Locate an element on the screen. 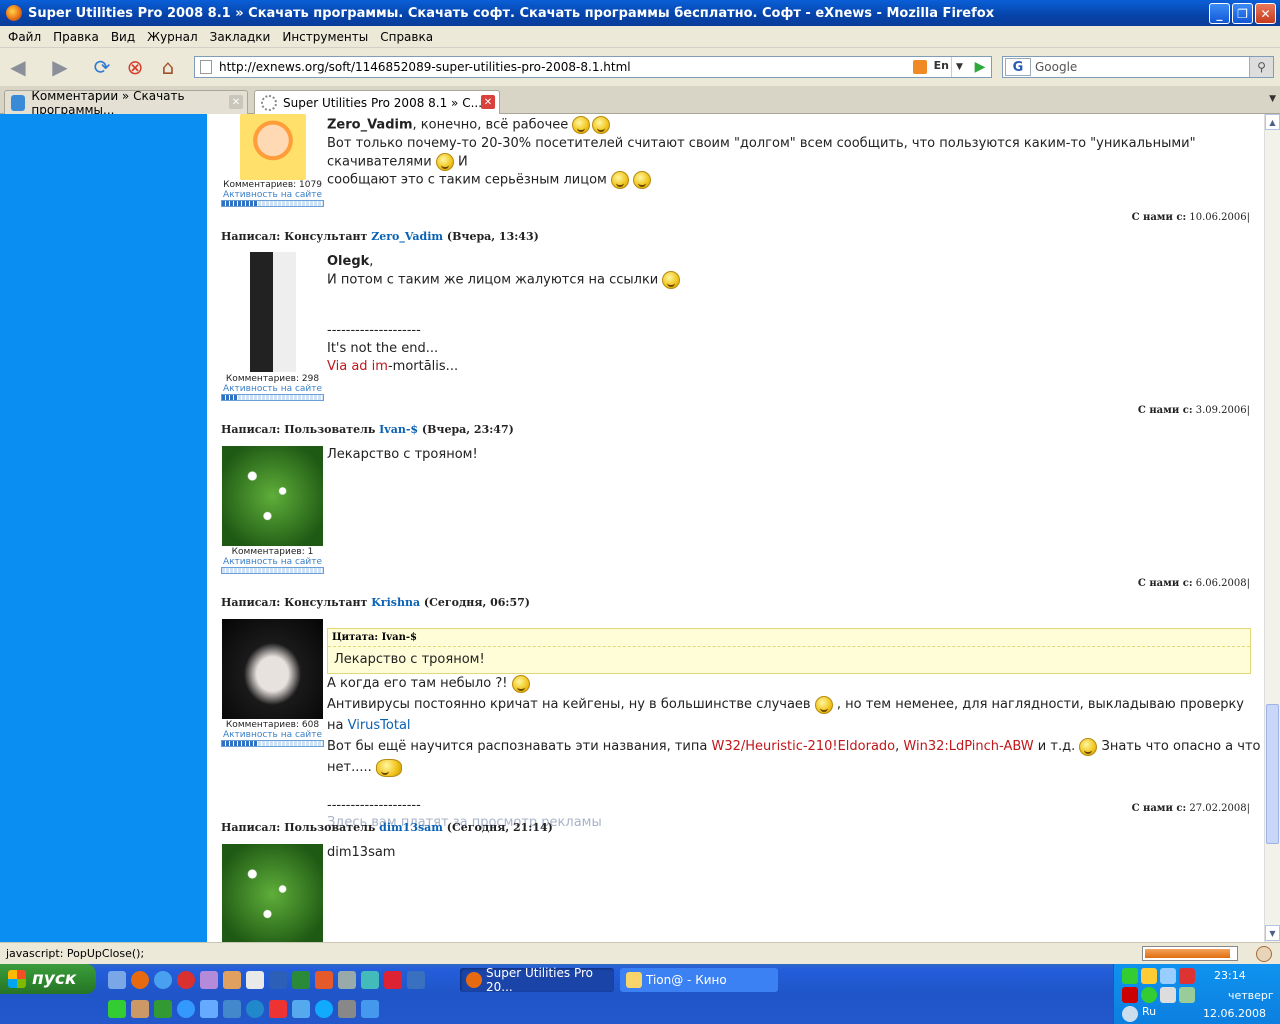 This screenshot has height=1024, width=1280. tray-shield-icon is located at coordinates (1149, 976).